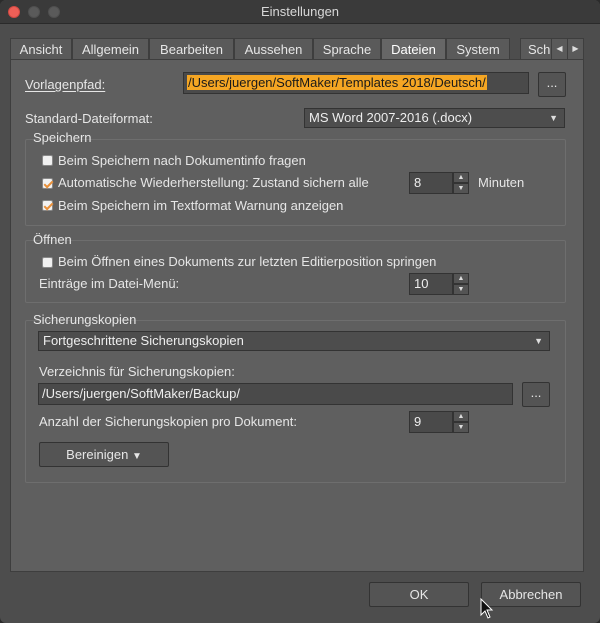  Describe the element at coordinates (47, 183) in the screenshot. I see `autorecover-checkbox` at that location.